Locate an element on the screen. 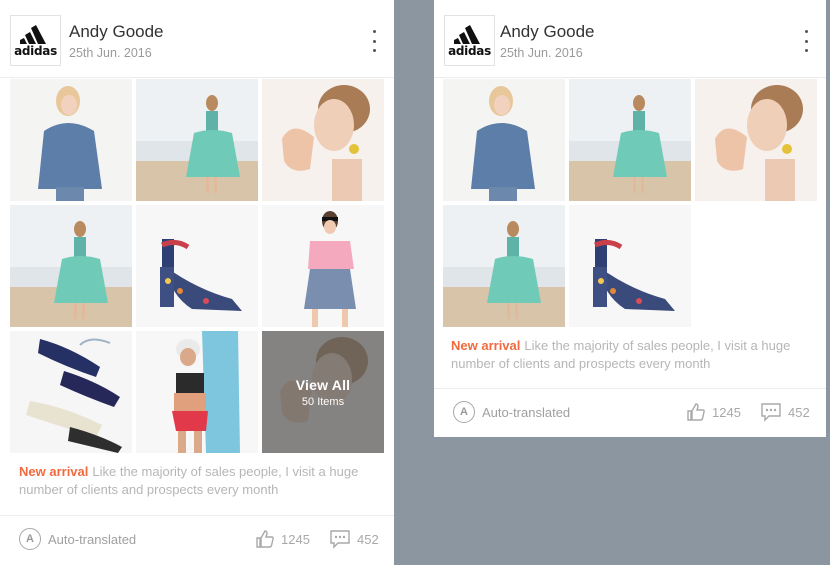  photo-pink-top is located at coordinates (323, 266).